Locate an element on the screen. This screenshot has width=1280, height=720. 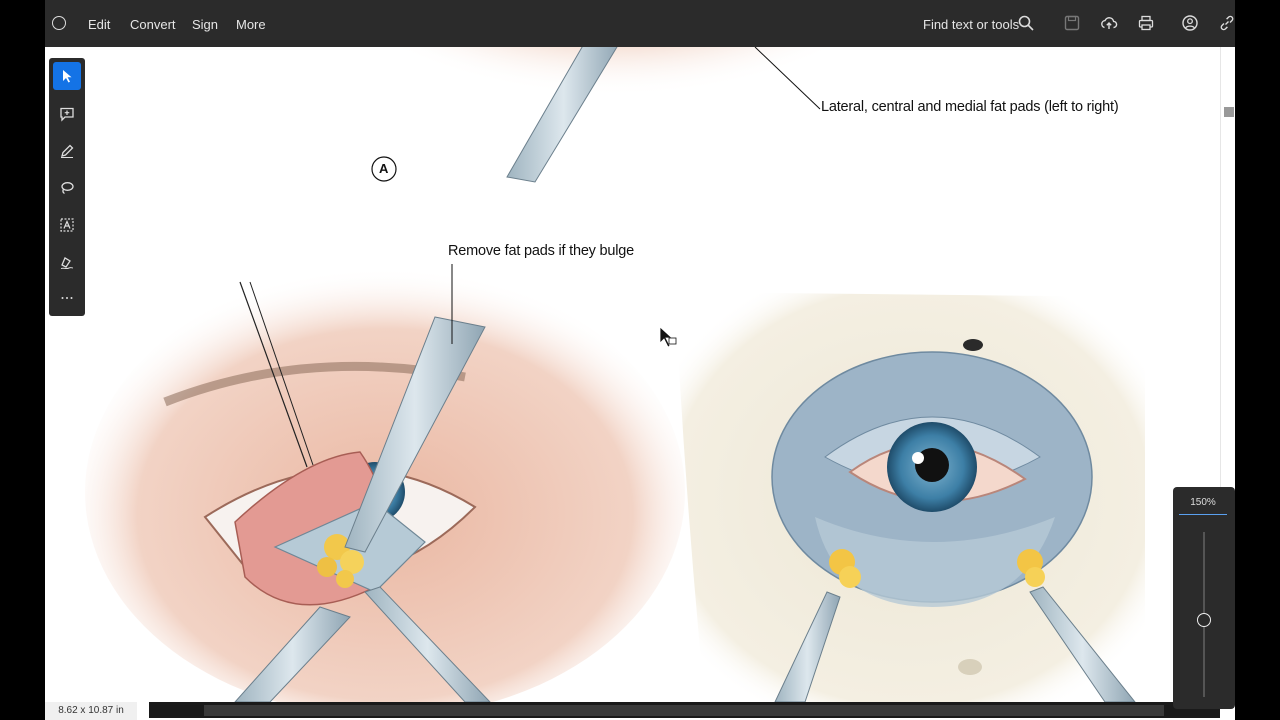
label-remove-fat-pads: Remove fat pads if they bulge is located at coordinates (541, 251).